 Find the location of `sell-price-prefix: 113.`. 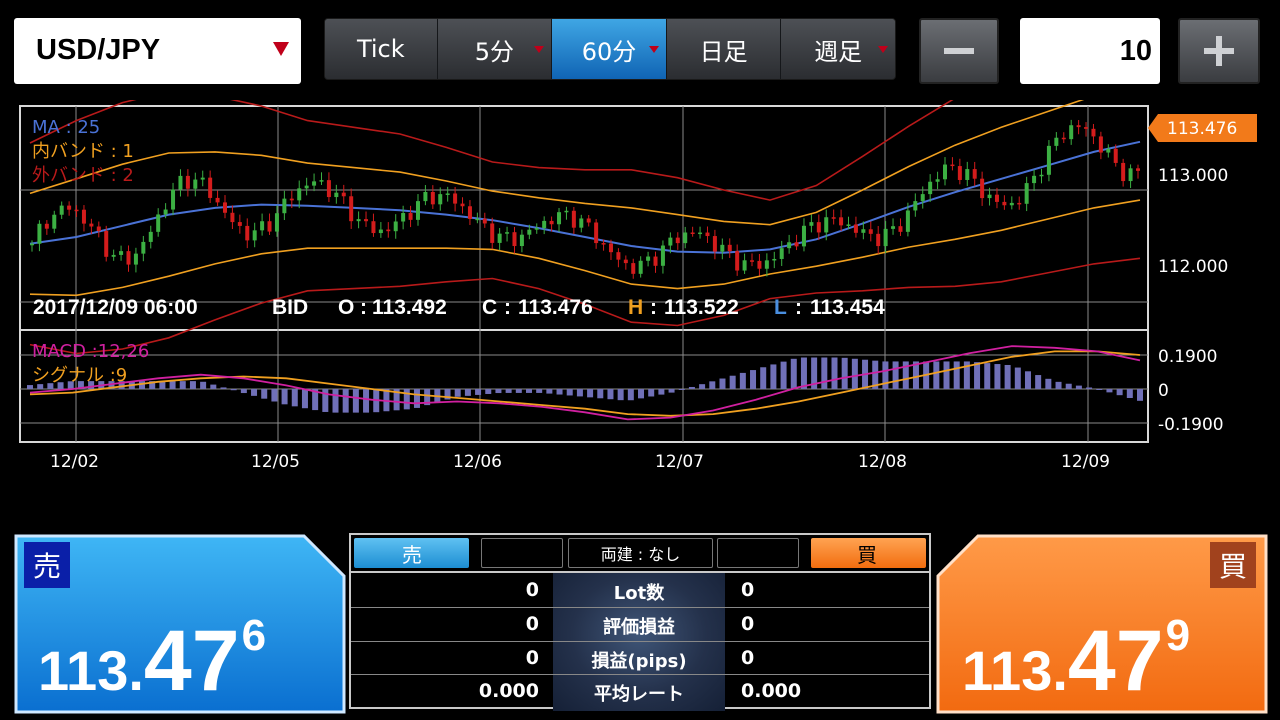

sell-price-prefix: 113. is located at coordinates (91, 670).